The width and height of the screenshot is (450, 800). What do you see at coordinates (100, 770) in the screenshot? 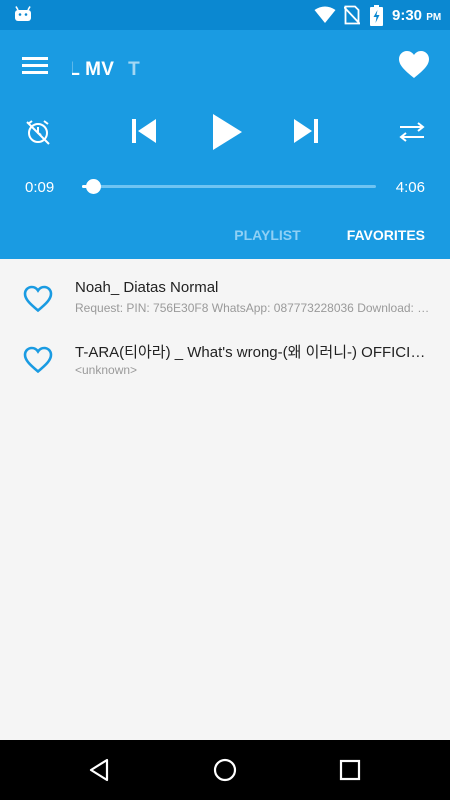
I see `back-icon` at bounding box center [100, 770].